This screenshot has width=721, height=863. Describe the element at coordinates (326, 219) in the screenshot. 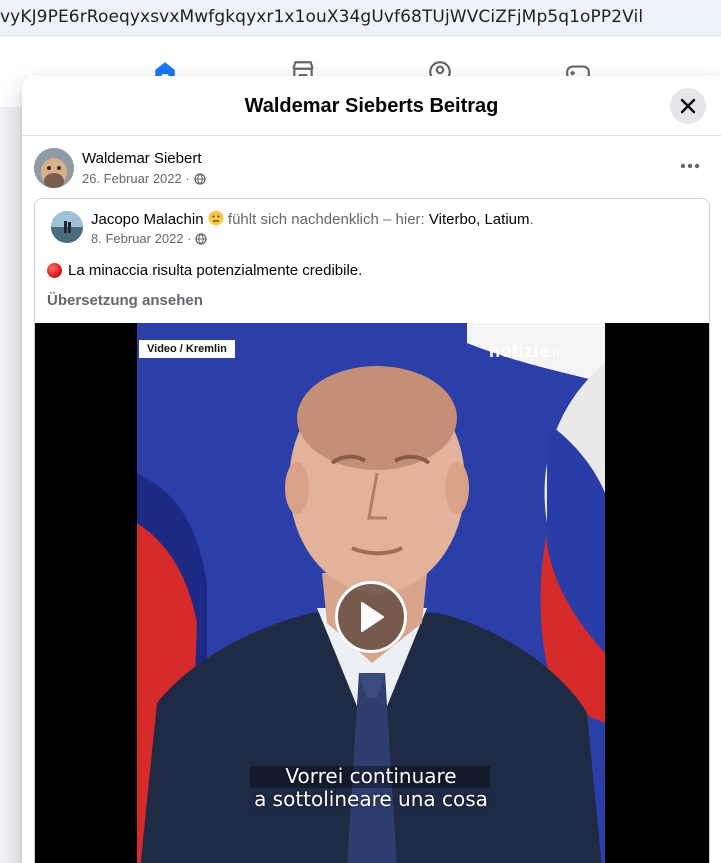

I see `feeling-text: fühlt sich nachdenklich – hier:` at that location.